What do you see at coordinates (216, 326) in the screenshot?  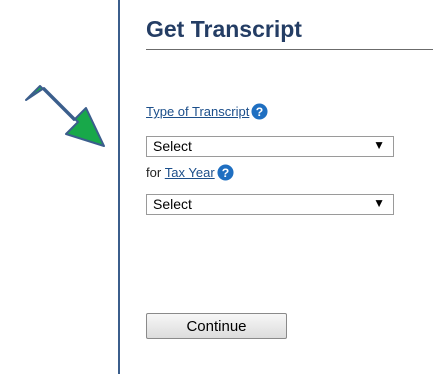 I see `continue-button: Continue` at bounding box center [216, 326].